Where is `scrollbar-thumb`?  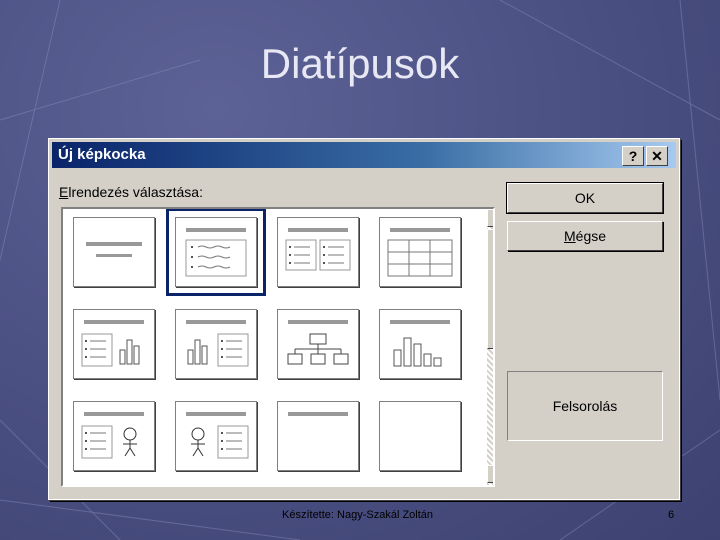
scrollbar-thumb is located at coordinates (490, 289).